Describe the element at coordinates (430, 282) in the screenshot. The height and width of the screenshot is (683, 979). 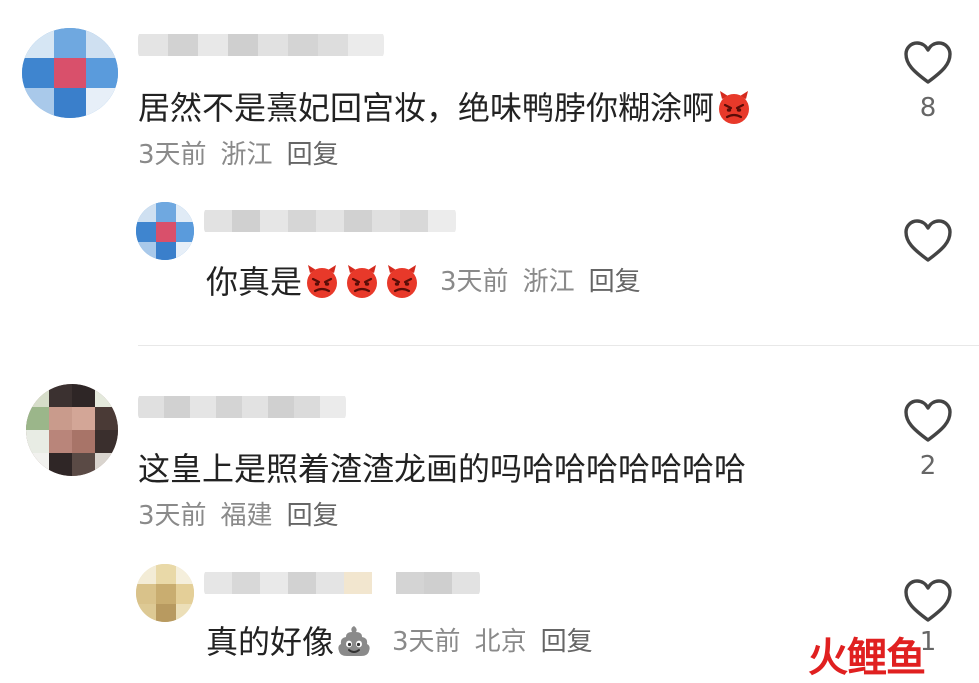
I see `reply-body: 你真是 3天前 浙江 回复` at that location.